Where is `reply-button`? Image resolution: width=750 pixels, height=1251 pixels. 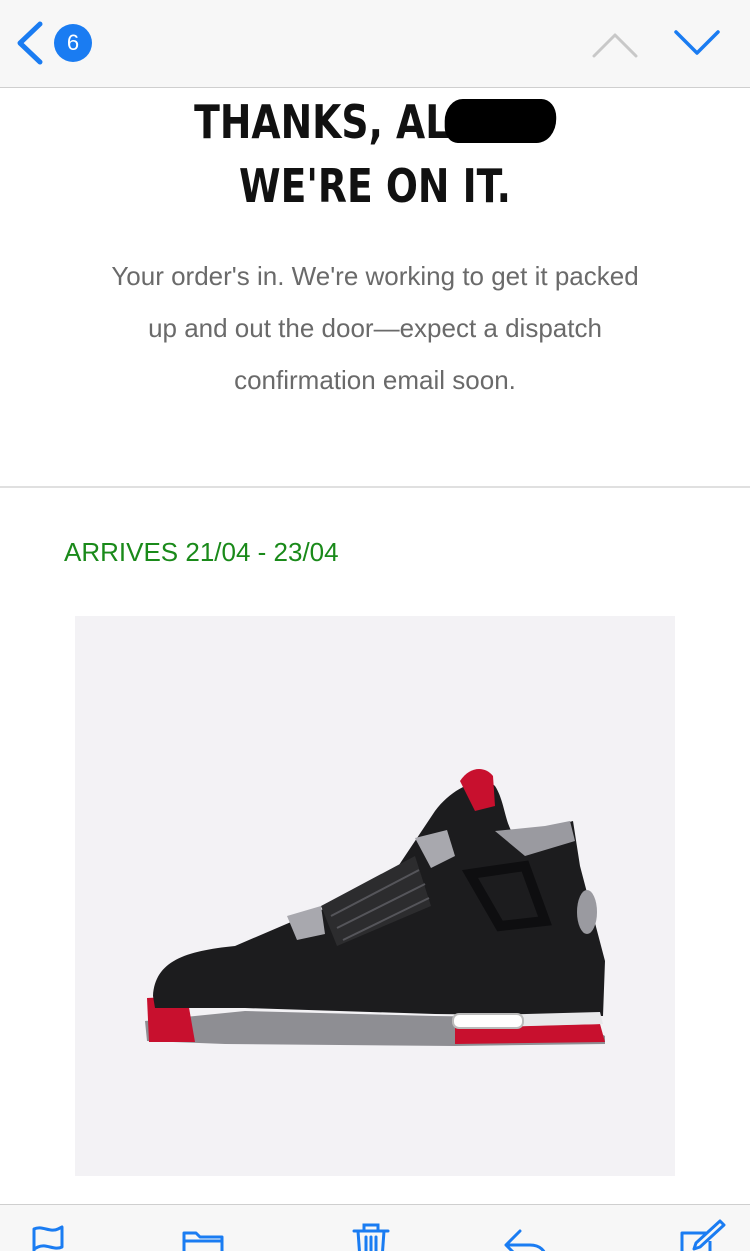 reply-button is located at coordinates (525, 1235).